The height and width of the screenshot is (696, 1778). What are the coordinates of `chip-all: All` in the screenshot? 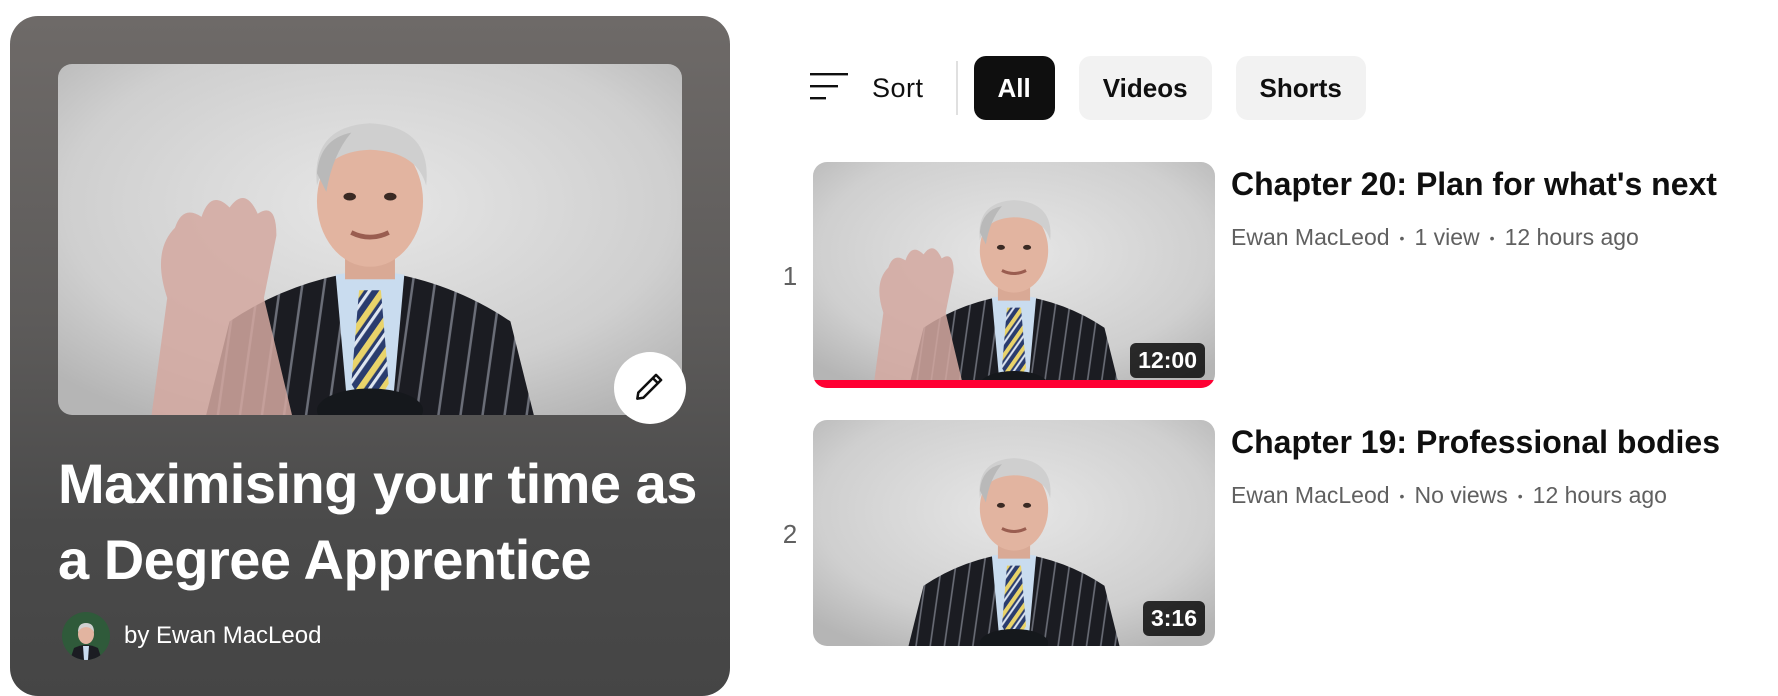 It's located at (1014, 88).